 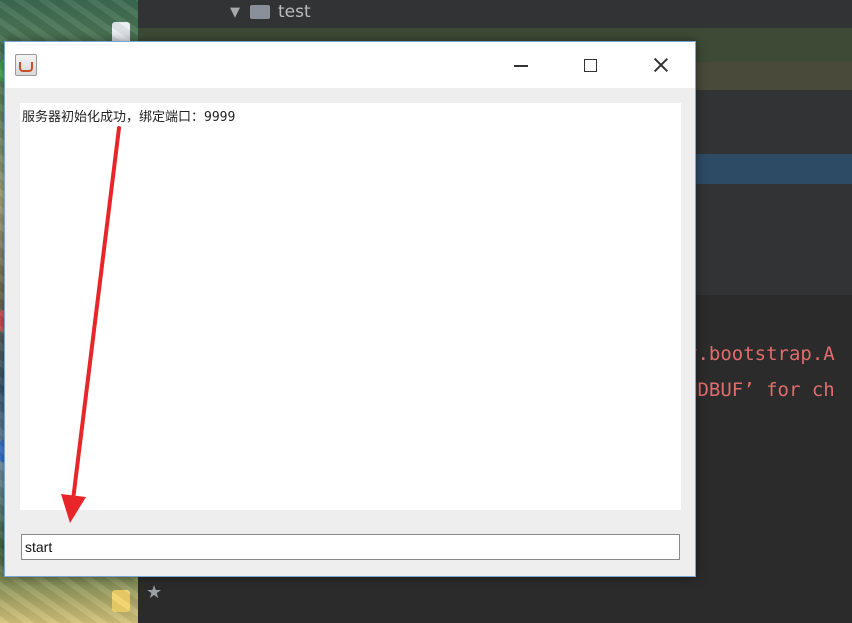 I want to click on java-cup-icon, so click(x=26, y=65).